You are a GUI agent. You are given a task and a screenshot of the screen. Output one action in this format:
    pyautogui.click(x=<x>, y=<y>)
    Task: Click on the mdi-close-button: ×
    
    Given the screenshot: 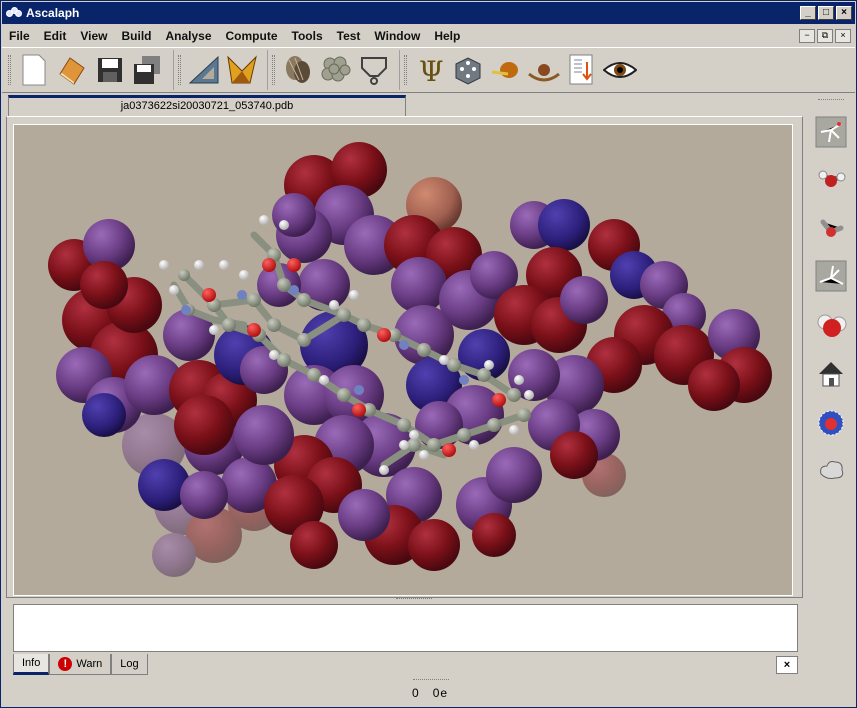 What is the action you would take?
    pyautogui.click(x=843, y=36)
    